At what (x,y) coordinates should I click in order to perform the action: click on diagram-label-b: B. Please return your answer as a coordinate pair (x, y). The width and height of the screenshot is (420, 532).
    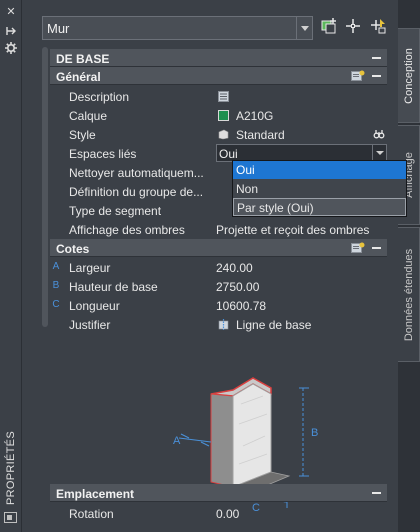
    Looking at the image, I should click on (314, 433).